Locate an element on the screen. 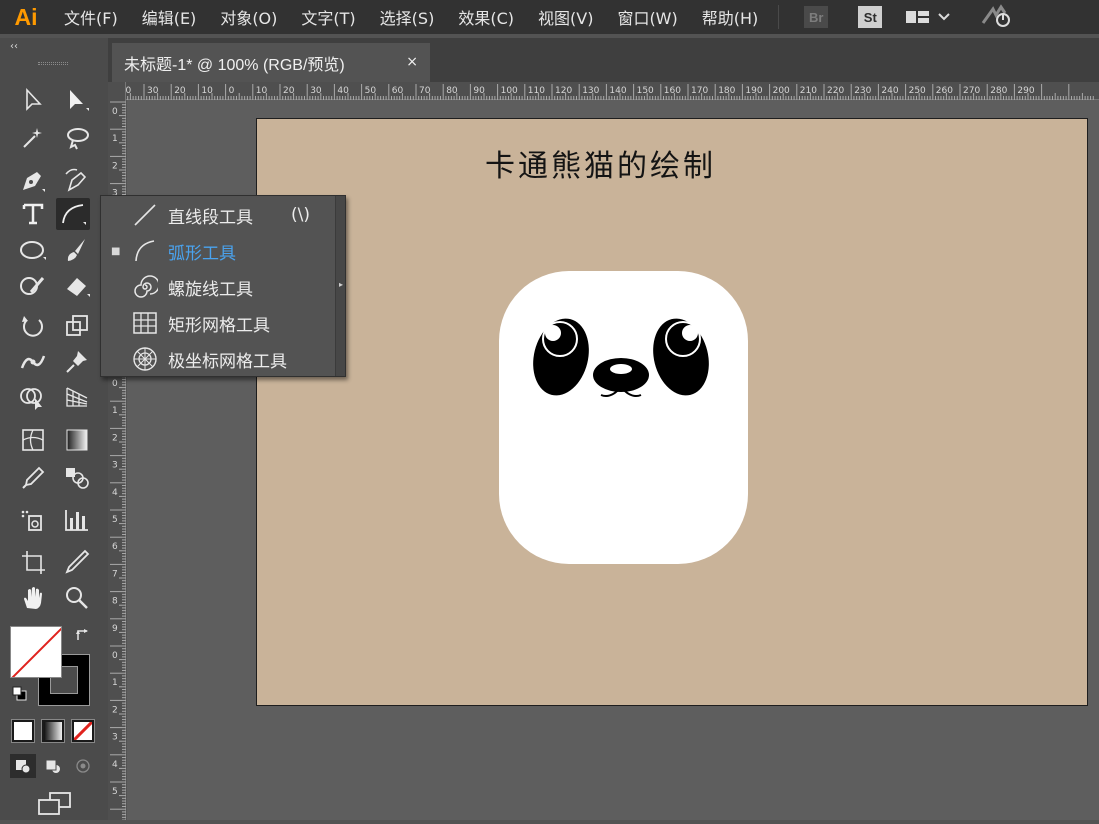 The height and width of the screenshot is (824, 1099). menu-edit: 编辑(E) is located at coordinates (169, 17).